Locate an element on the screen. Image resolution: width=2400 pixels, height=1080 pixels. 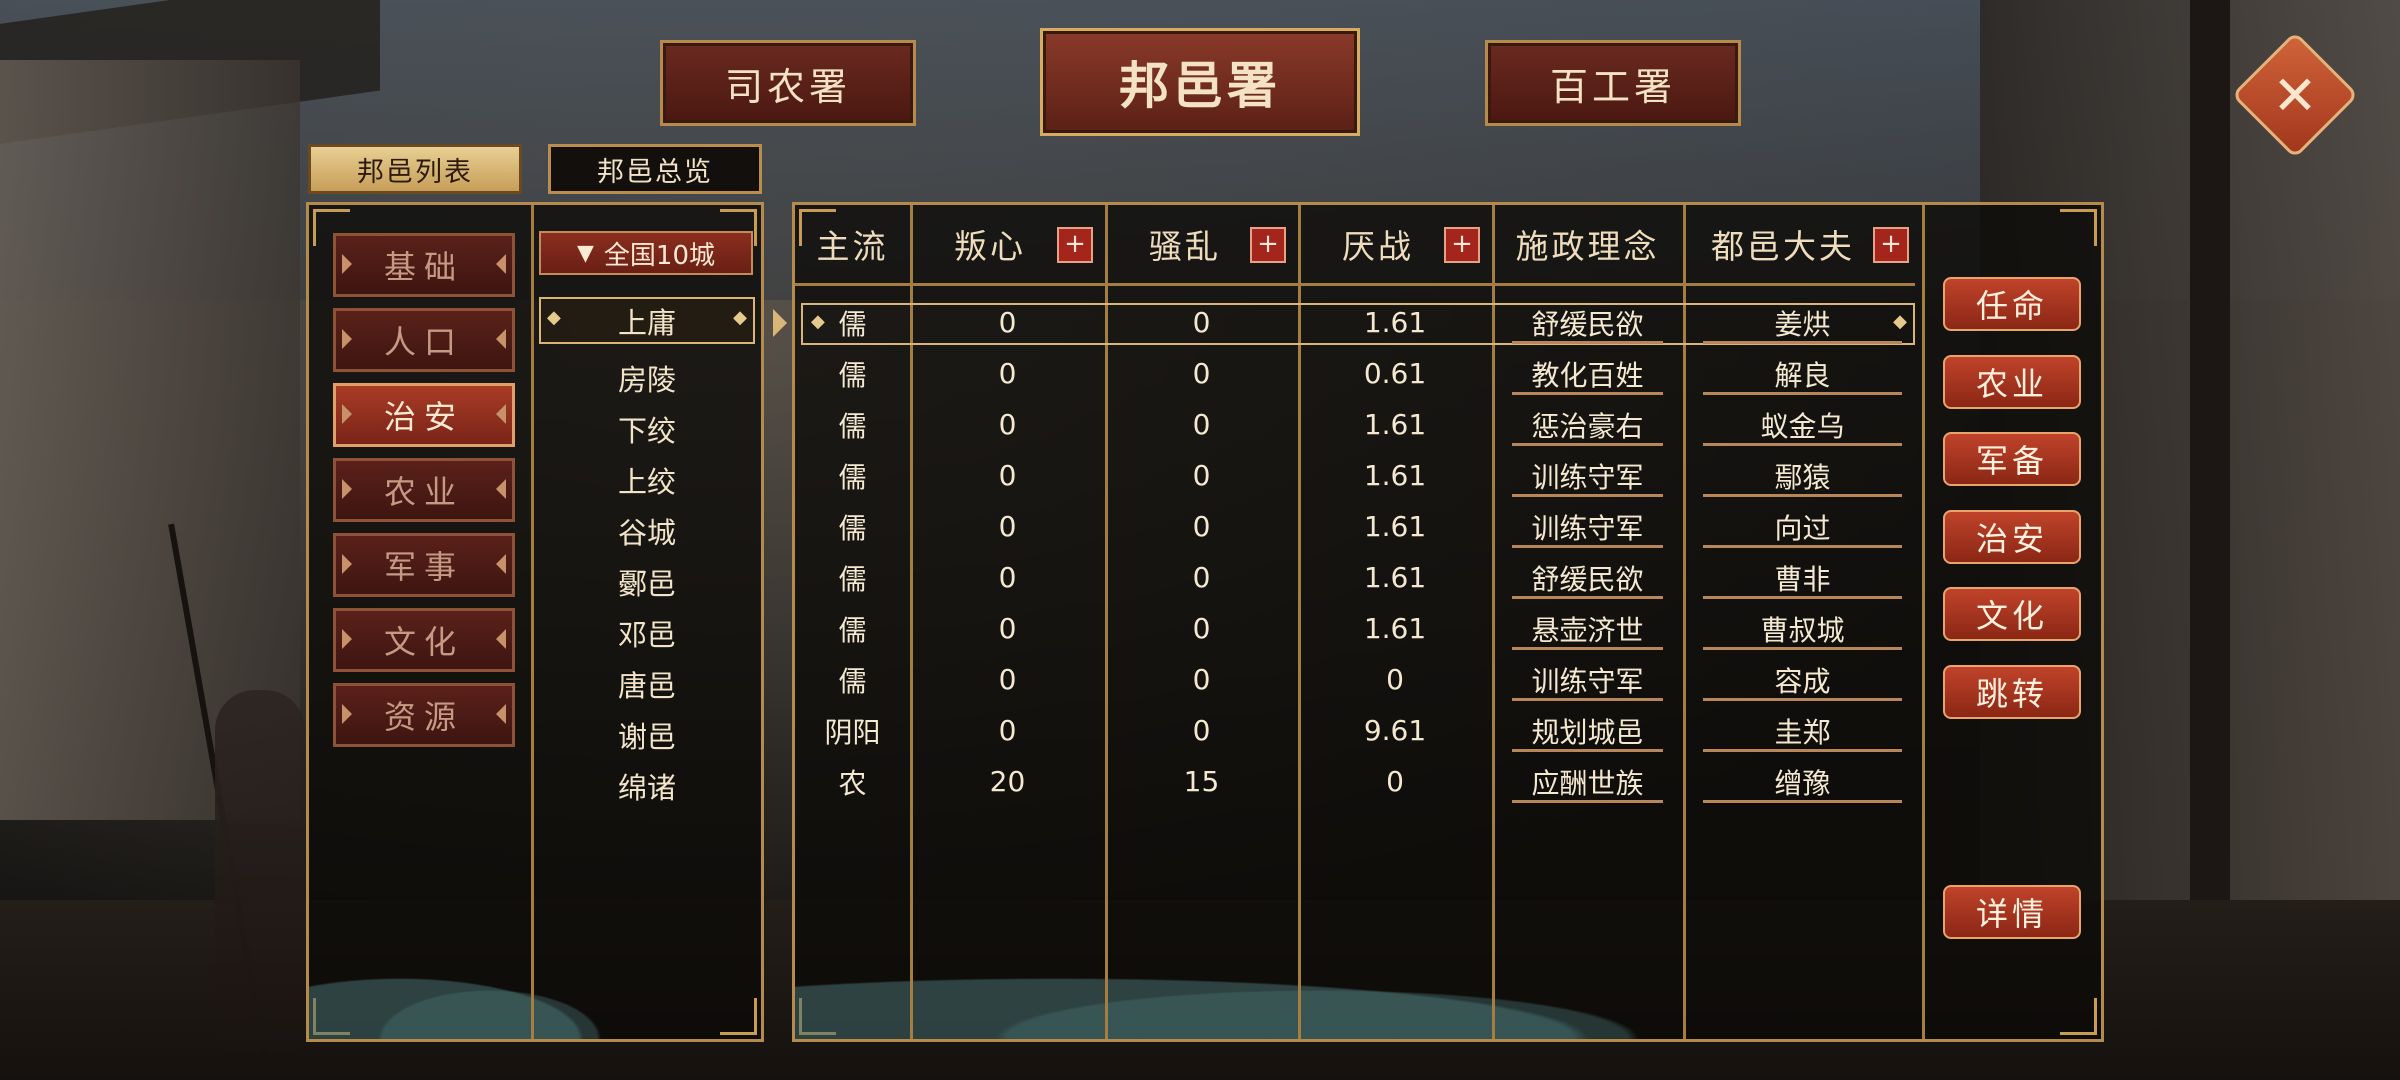
security-action-button: 治安 is located at coordinates (2012, 537).